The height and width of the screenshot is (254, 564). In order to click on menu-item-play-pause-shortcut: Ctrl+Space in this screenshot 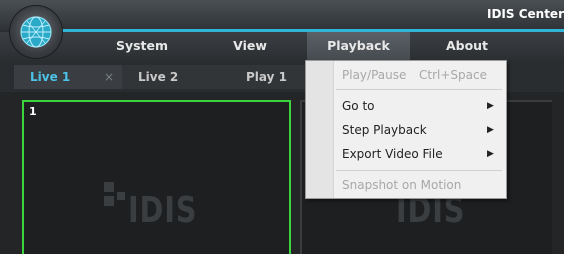, I will do `click(453, 75)`.